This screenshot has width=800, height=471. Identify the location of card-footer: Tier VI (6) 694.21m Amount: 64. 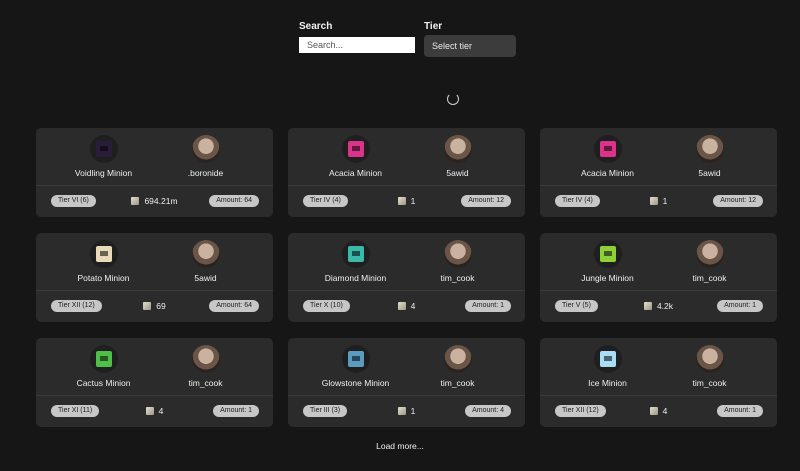
(154, 201).